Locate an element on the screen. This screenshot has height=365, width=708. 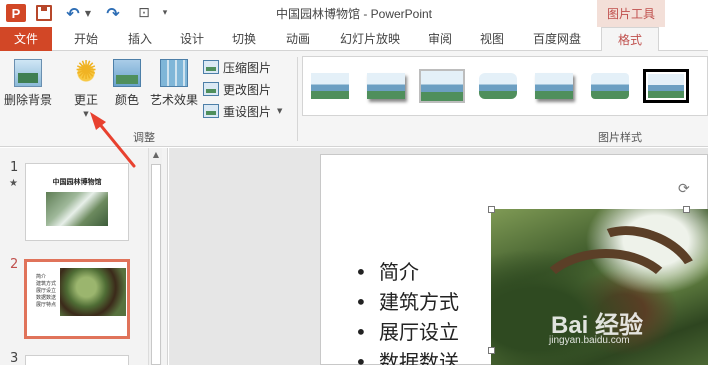
customize-toolbar-icon: ▾ is located at coordinates (165, 13).